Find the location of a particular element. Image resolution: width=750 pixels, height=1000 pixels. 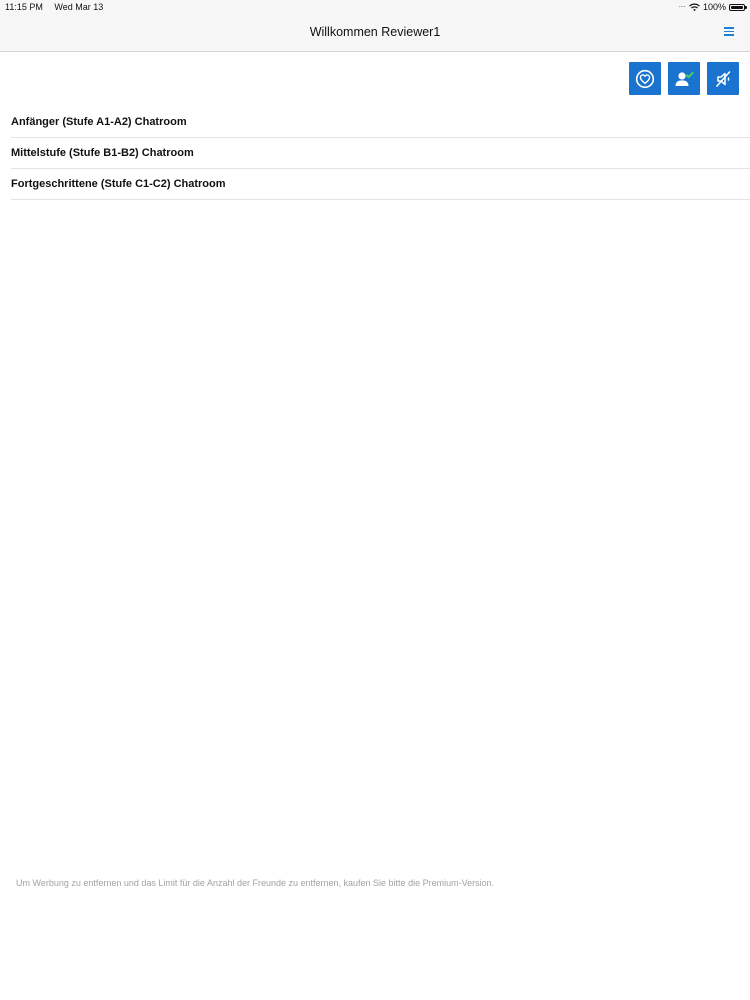

chatroom-item-intermediate: Mittelstufe (Stufe B1-B2) Chatroom is located at coordinates (380, 153).